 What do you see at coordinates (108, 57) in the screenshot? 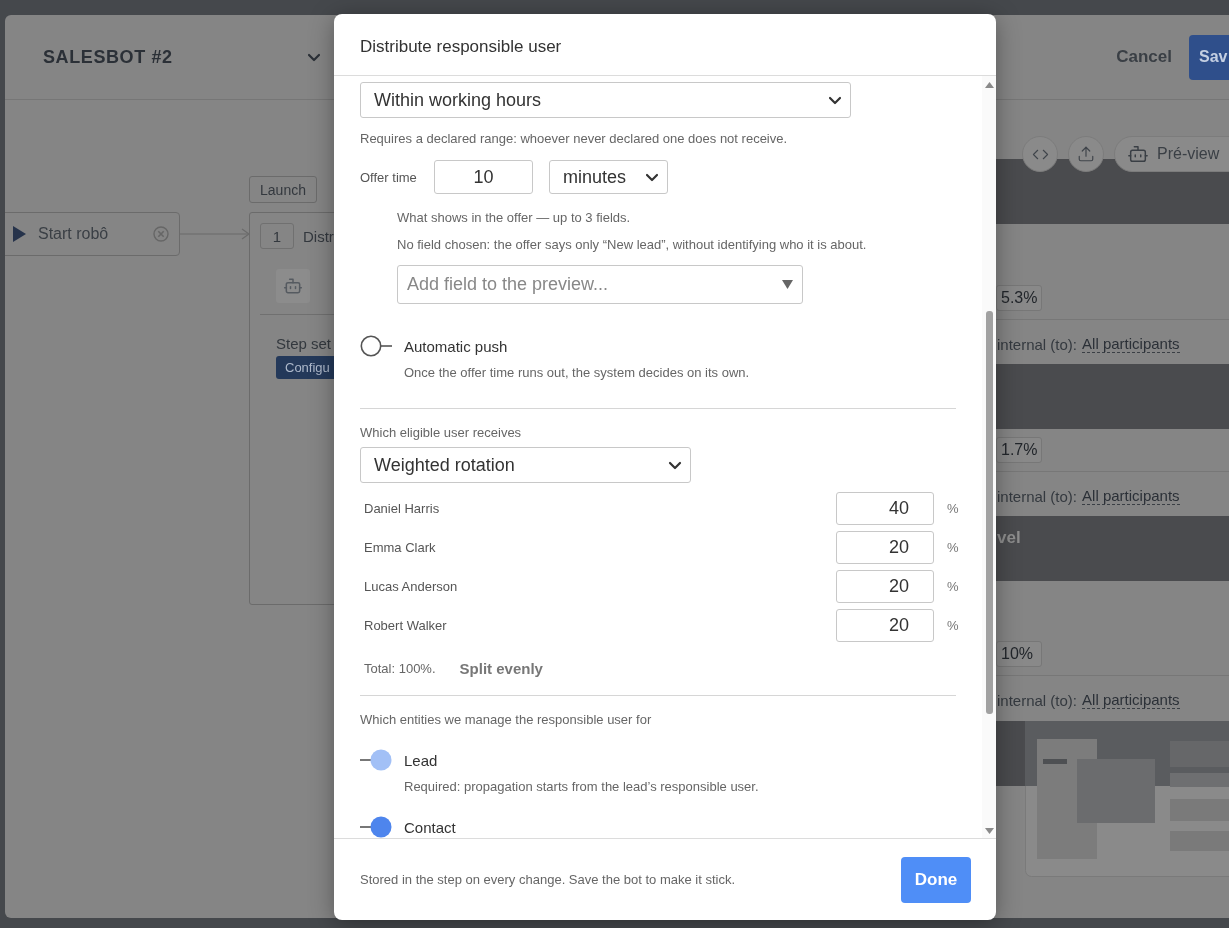
I see `bot-title: SALESBOT #2` at bounding box center [108, 57].